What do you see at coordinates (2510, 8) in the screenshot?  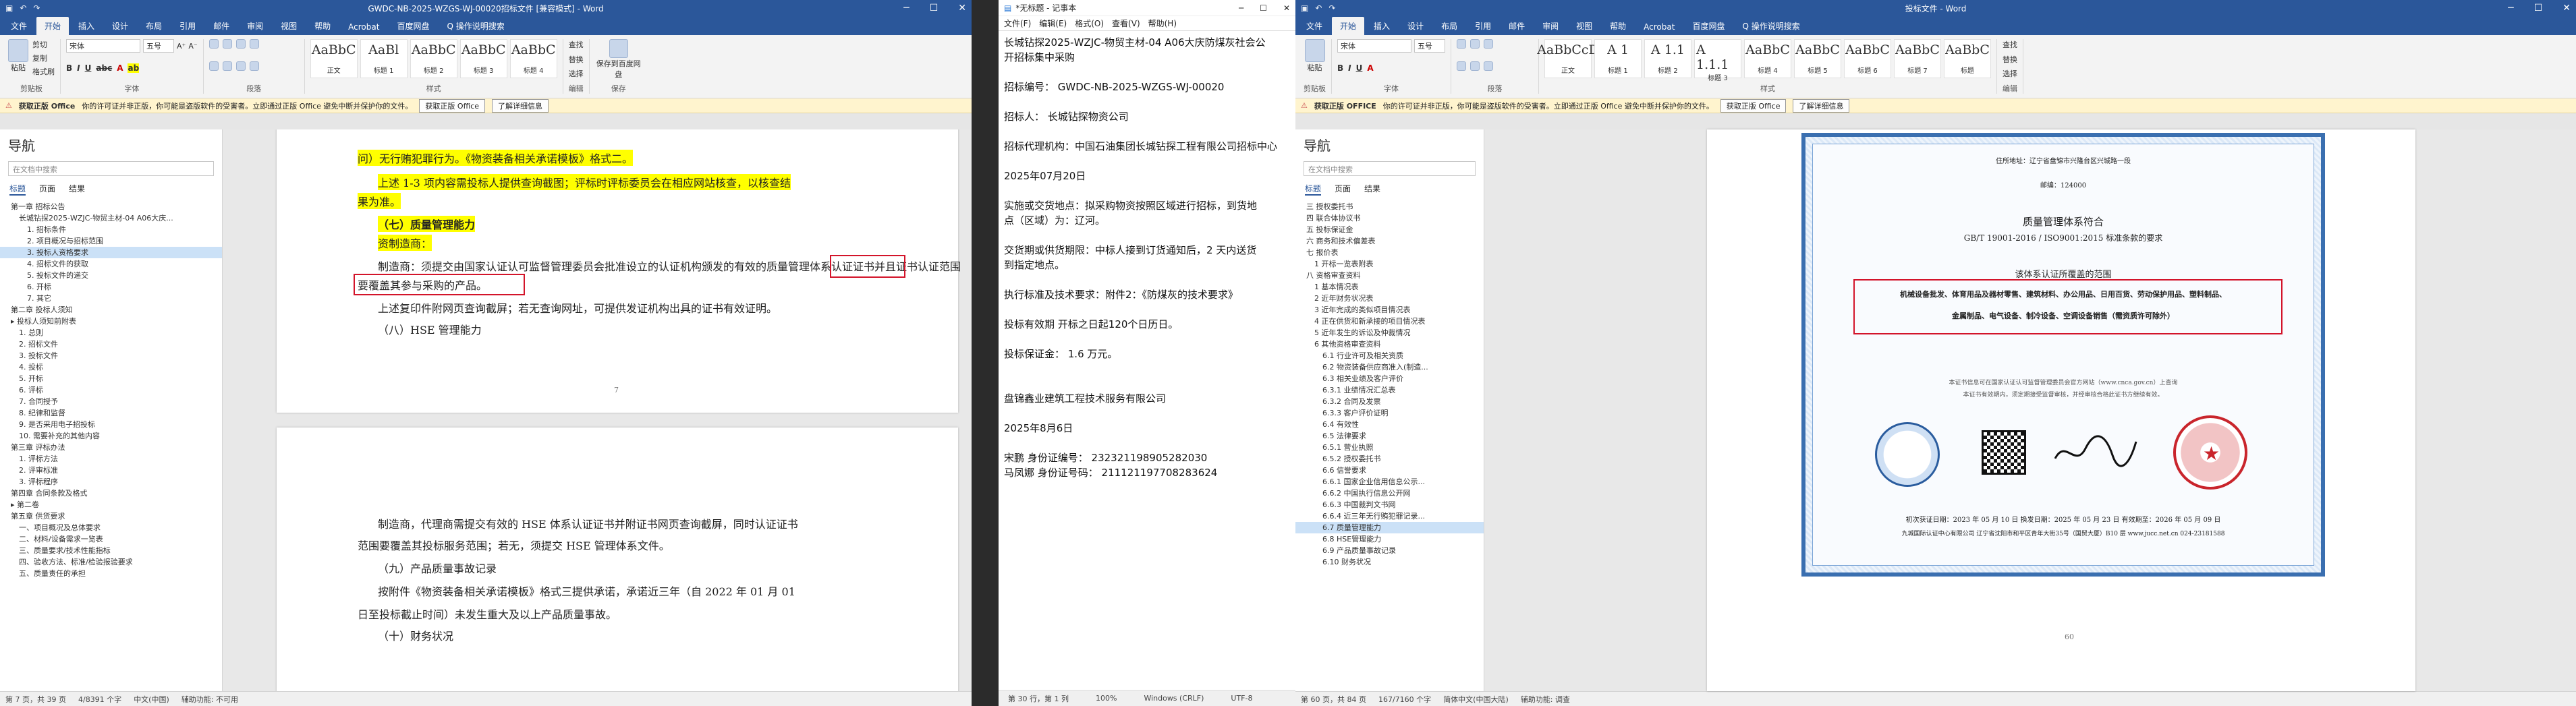 I see `minimize-icon: ─` at bounding box center [2510, 8].